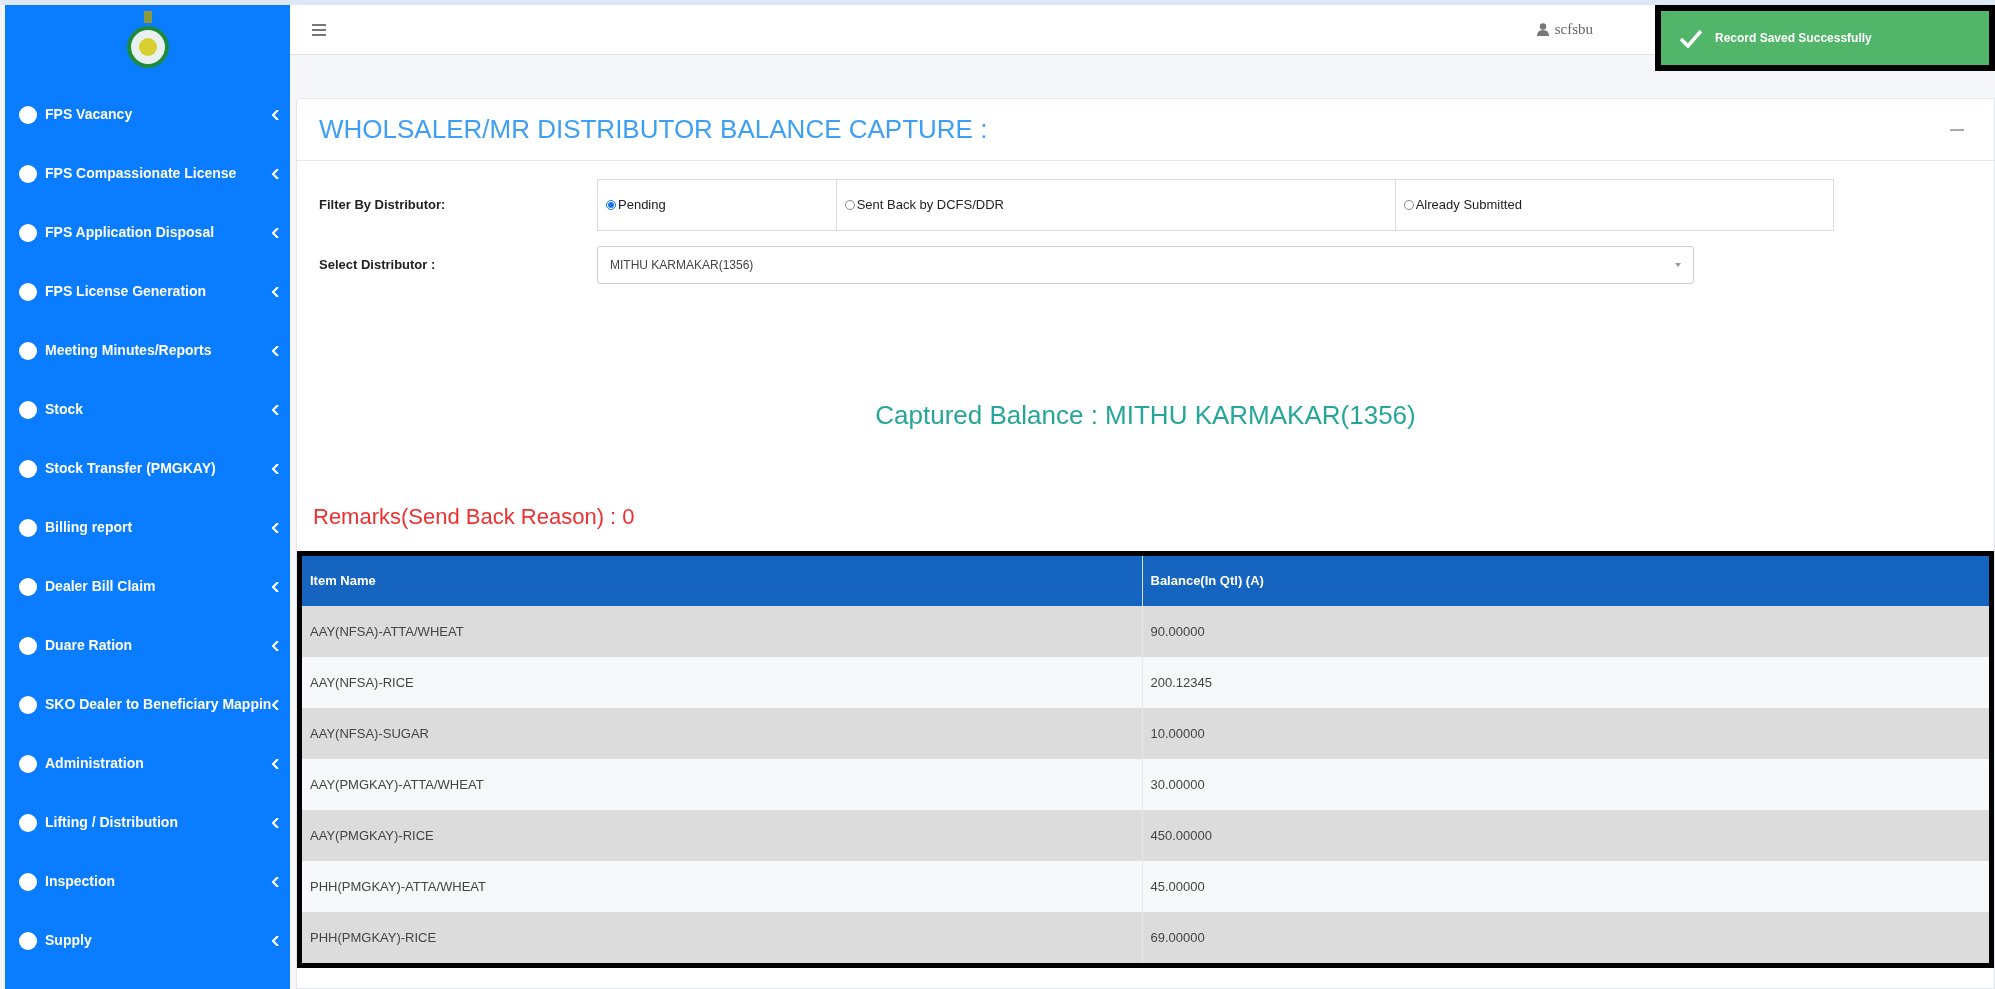  Describe the element at coordinates (147, 527) in the screenshot. I see `sidebar-item: Billing report` at that location.